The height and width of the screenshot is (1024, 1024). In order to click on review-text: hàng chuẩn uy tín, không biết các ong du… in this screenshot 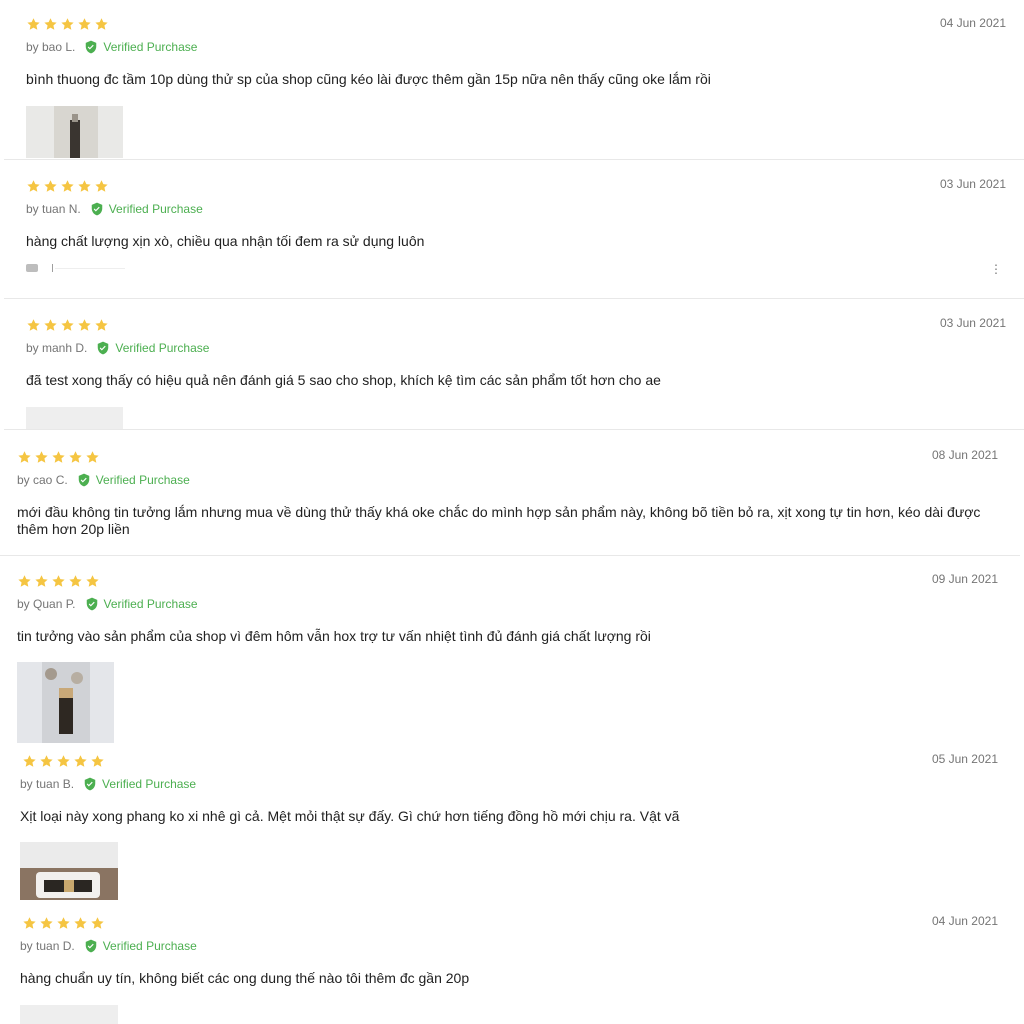, I will do `click(245, 978)`.